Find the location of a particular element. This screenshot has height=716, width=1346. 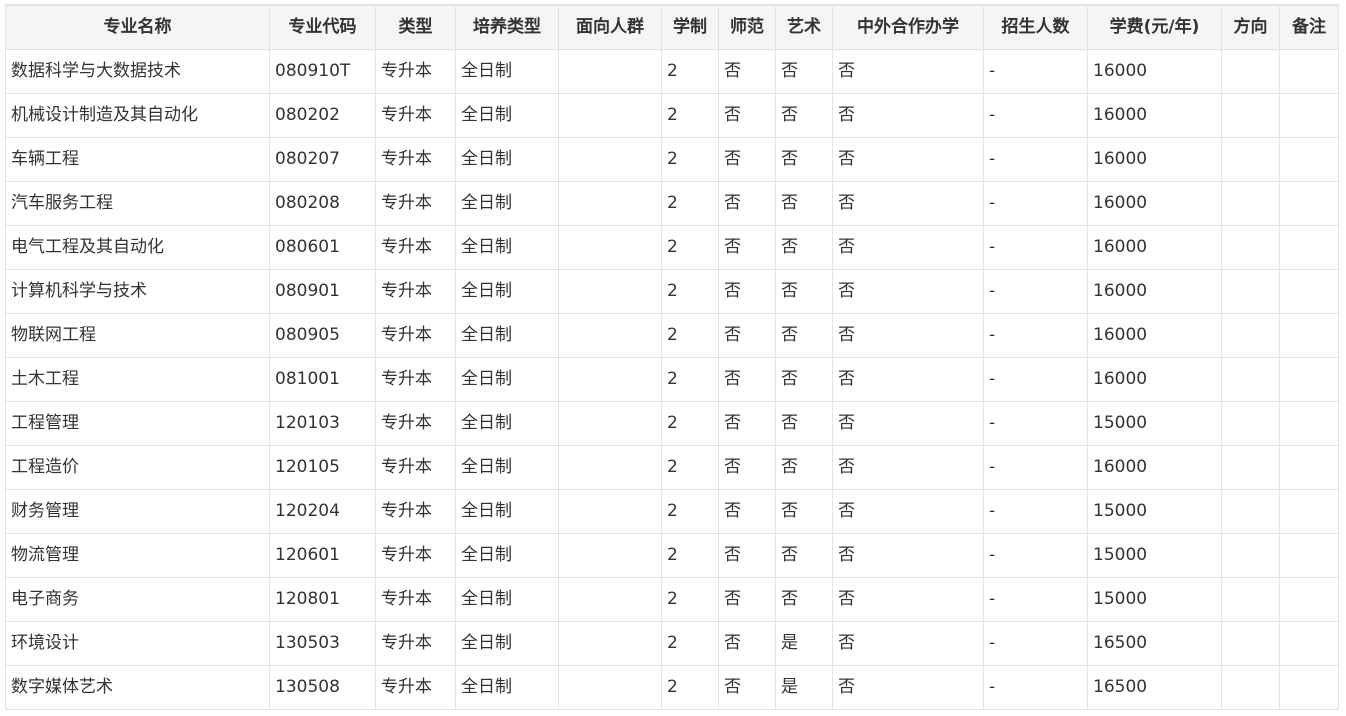

table-cell: 是 is located at coordinates (804, 643).